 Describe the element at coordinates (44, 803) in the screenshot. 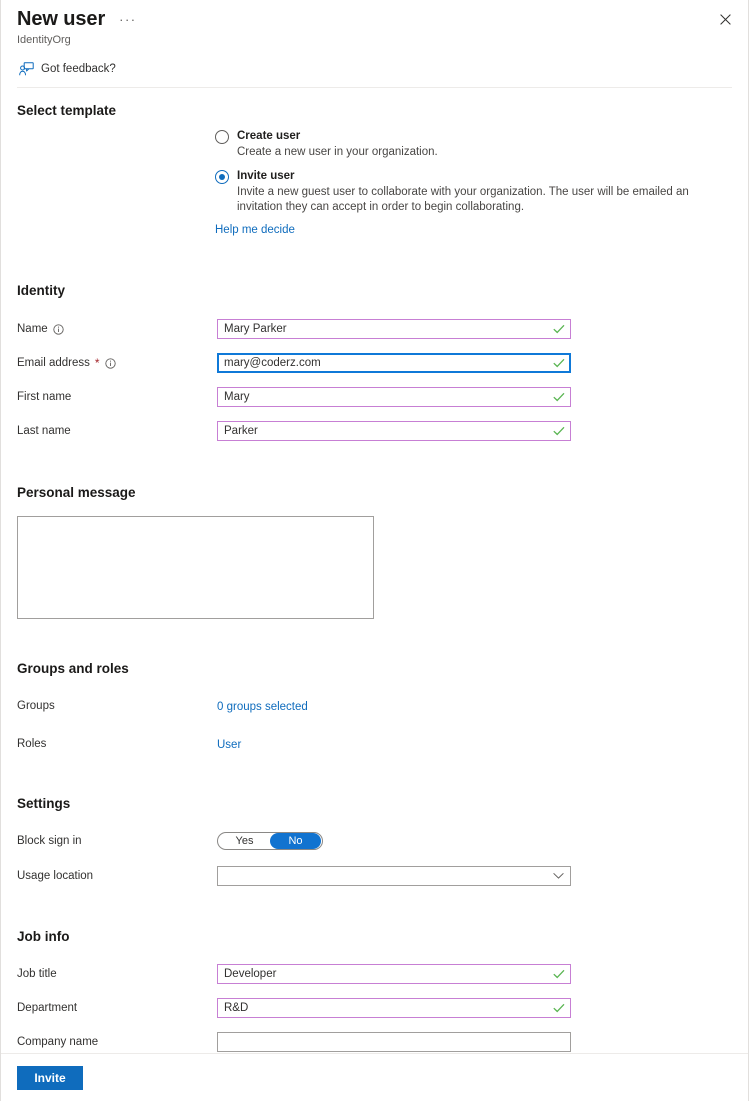

I see `settings-title: Settings` at that location.